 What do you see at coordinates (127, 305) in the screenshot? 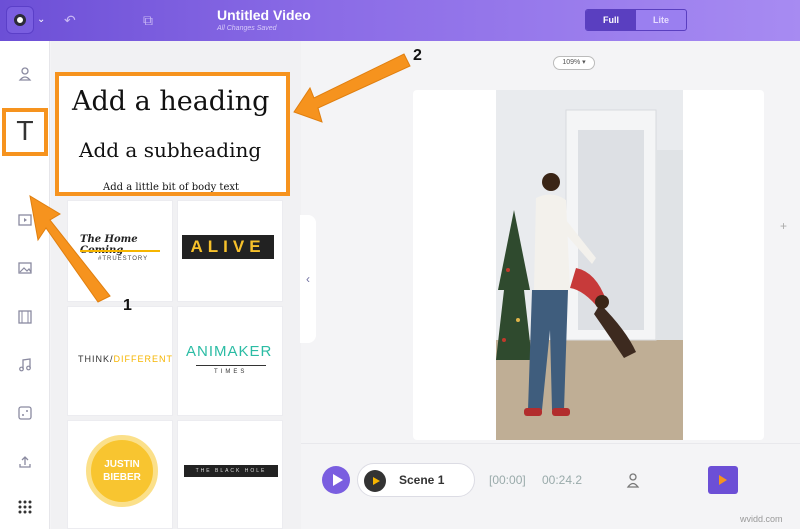
I see `annotation-badge-1: 1` at bounding box center [127, 305].